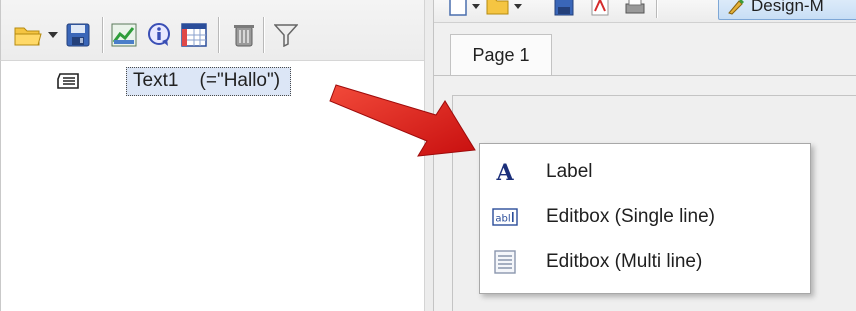 The height and width of the screenshot is (311, 856). I want to click on page-tabstrip: Page 1, so click(645, 49).